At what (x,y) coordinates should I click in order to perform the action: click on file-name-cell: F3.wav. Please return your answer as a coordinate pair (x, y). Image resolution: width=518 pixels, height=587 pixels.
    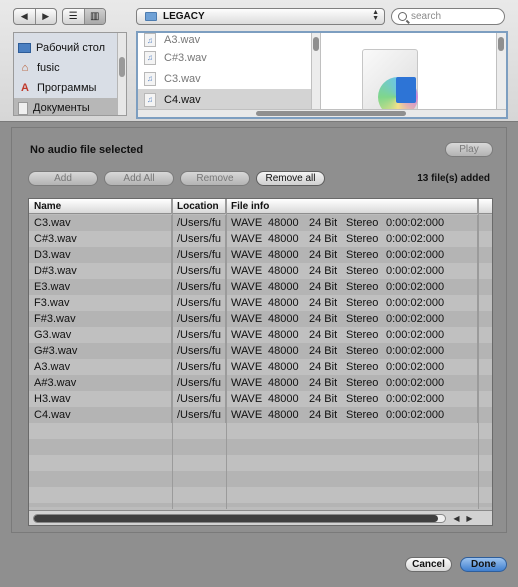
    Looking at the image, I should click on (100, 303).